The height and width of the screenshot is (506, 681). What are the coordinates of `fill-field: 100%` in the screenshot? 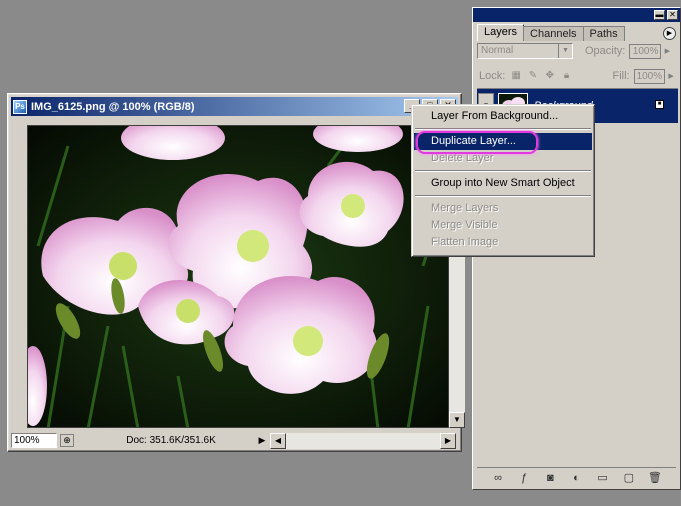 It's located at (649, 76).